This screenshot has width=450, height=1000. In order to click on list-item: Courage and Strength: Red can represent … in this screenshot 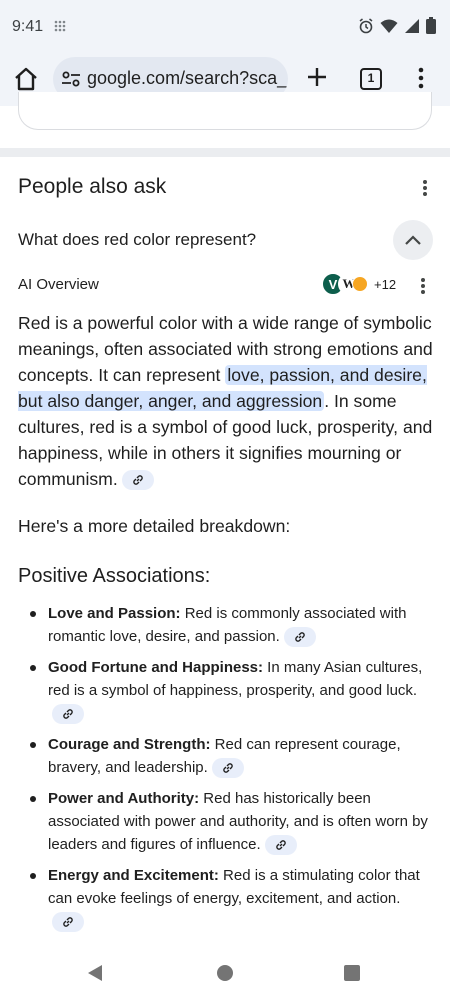, I will do `click(226, 756)`.